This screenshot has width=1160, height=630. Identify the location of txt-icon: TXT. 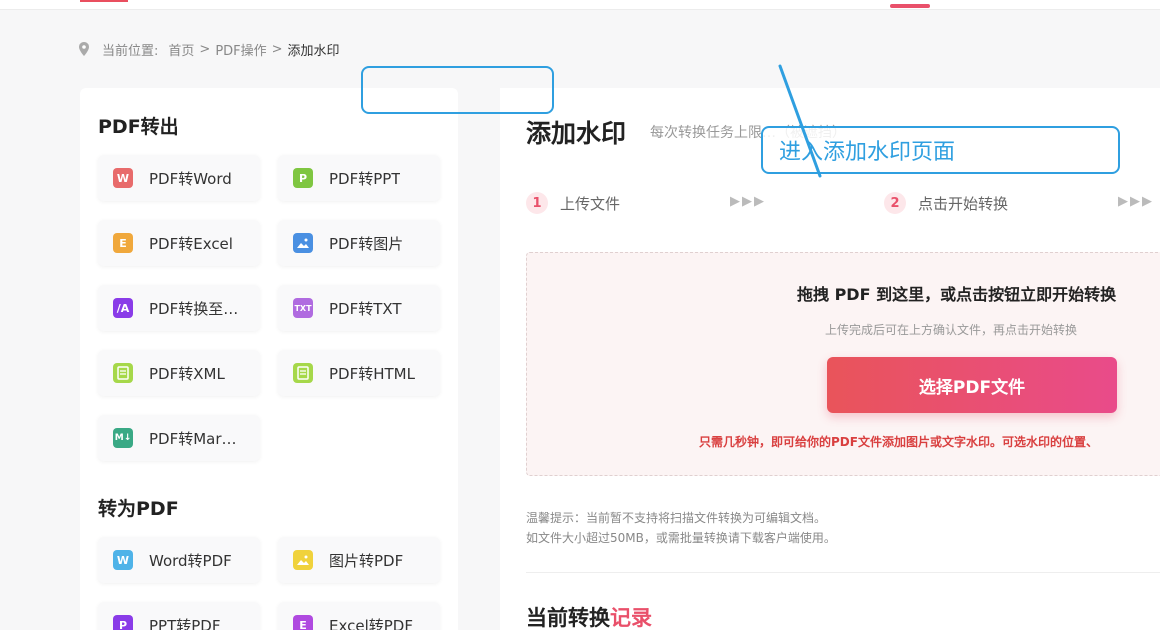
(303, 308).